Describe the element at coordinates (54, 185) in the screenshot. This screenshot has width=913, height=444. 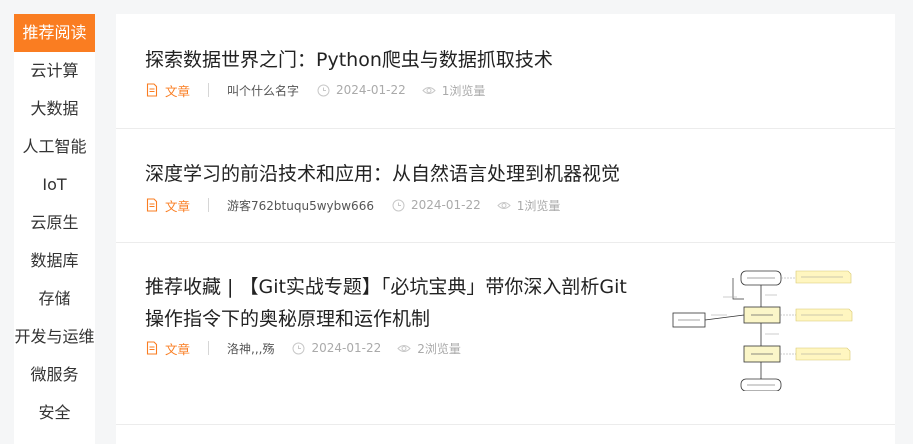
I see `sidebar-item-iot: IoT` at that location.